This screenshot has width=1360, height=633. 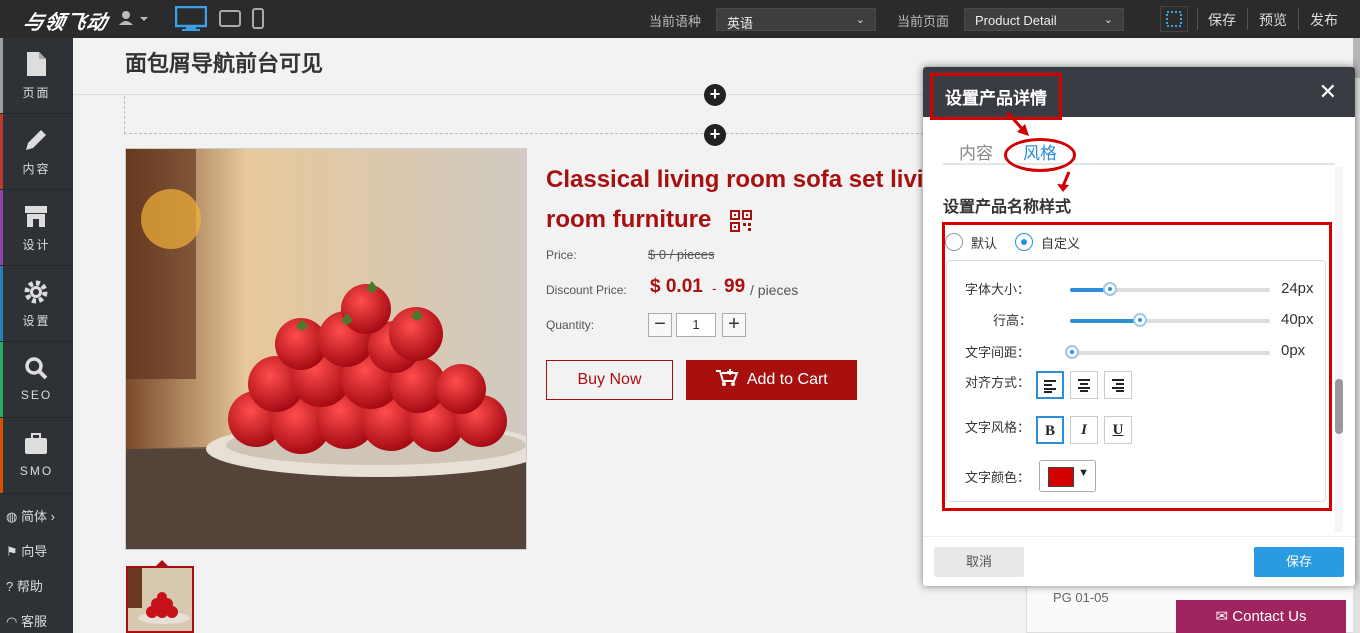 What do you see at coordinates (787, 379) in the screenshot?
I see `add-to-cart-label: Add to Cart` at bounding box center [787, 379].